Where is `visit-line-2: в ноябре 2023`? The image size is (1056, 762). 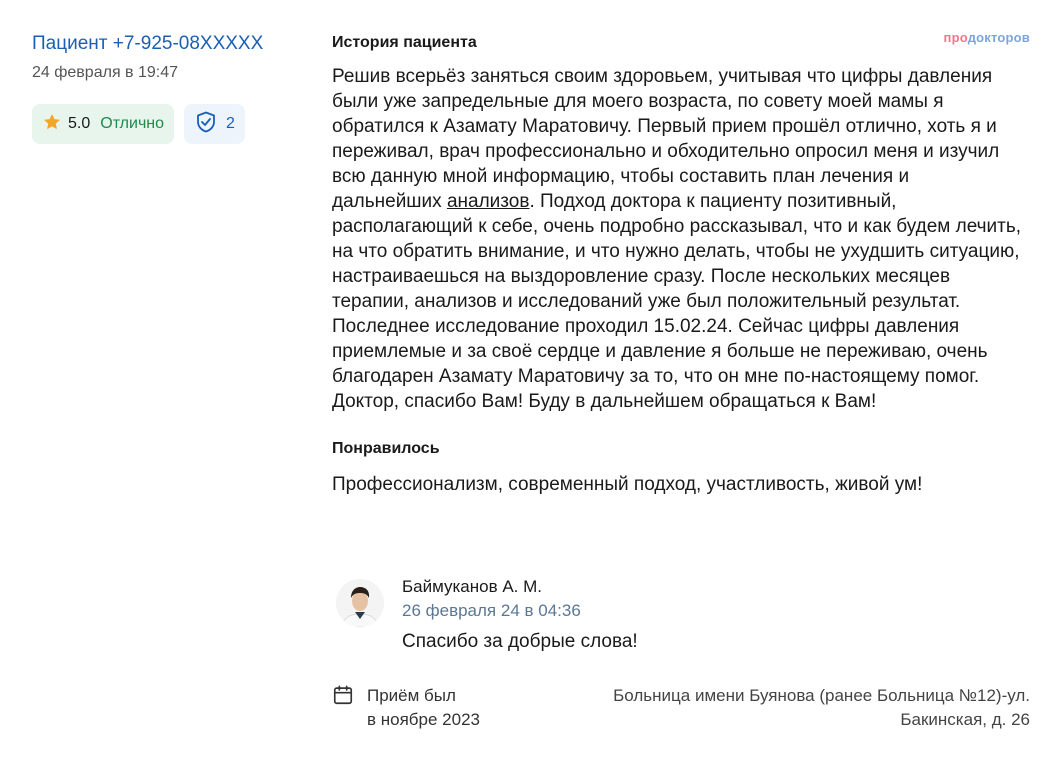 visit-line-2: в ноябре 2023 is located at coordinates (423, 719).